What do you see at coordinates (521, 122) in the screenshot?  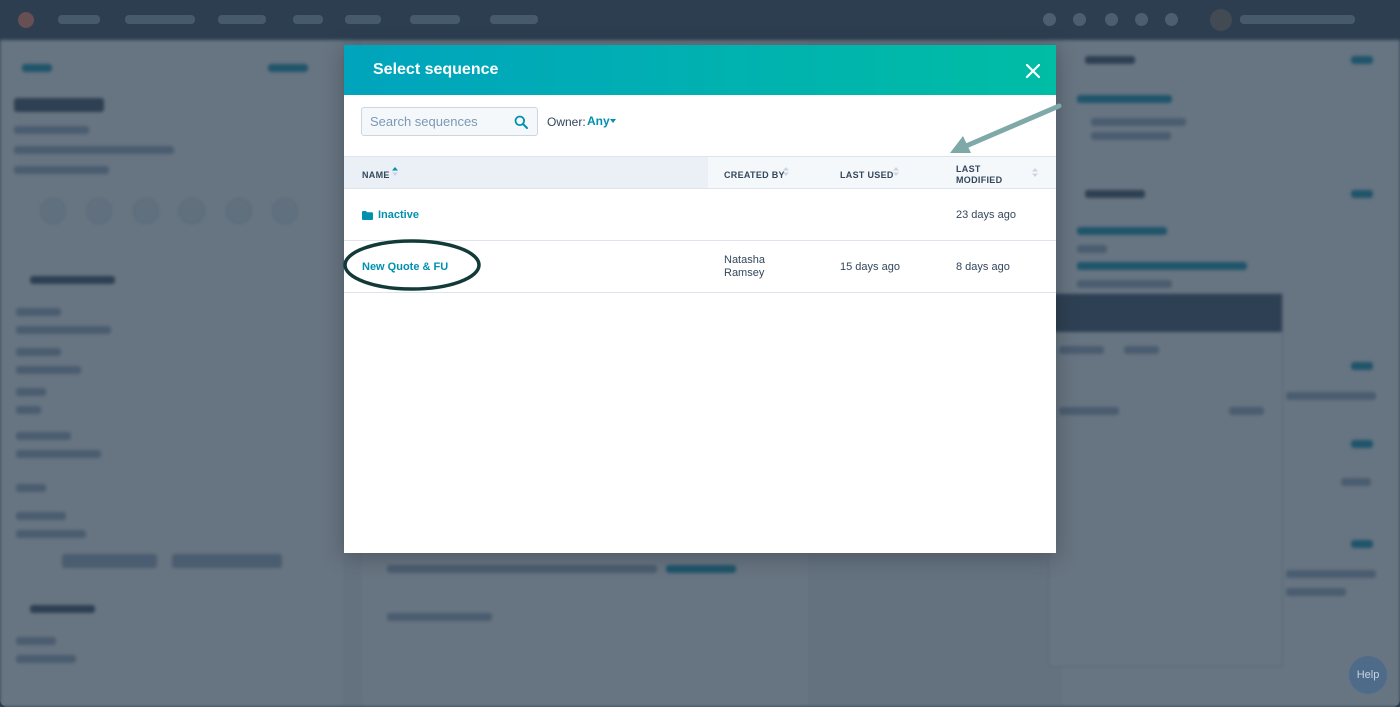 I see `search-icon` at bounding box center [521, 122].